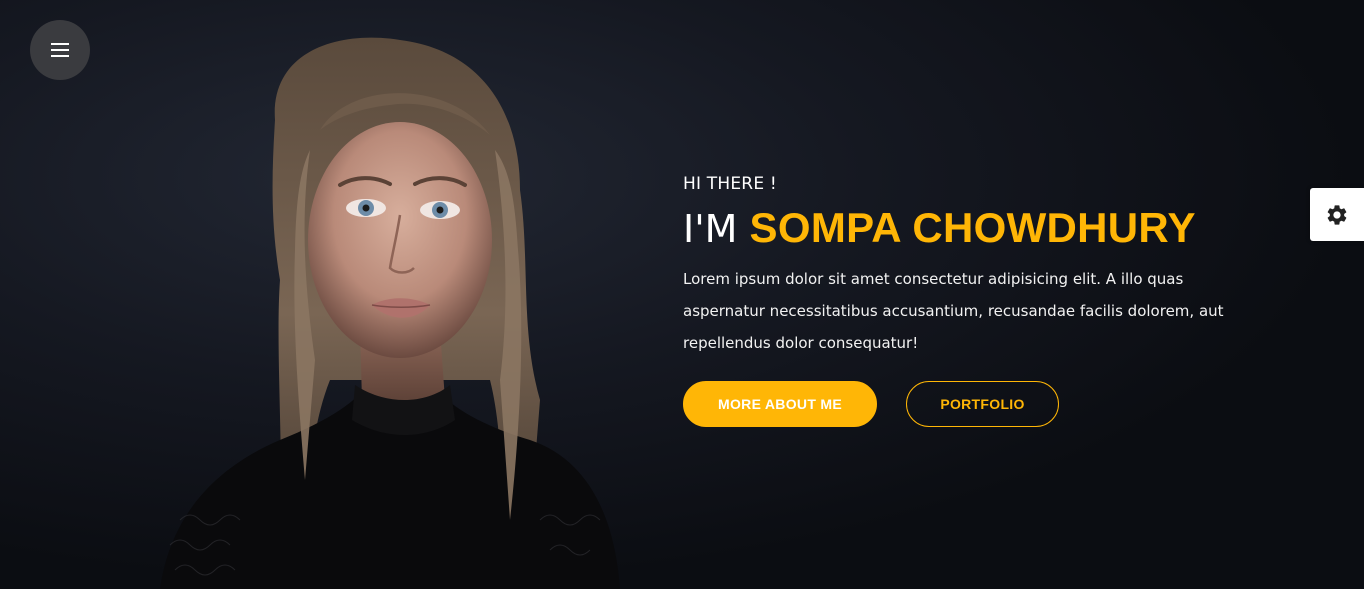 The height and width of the screenshot is (589, 1364). Describe the element at coordinates (730, 184) in the screenshot. I see `hero-greeting: HI THERE !` at that location.